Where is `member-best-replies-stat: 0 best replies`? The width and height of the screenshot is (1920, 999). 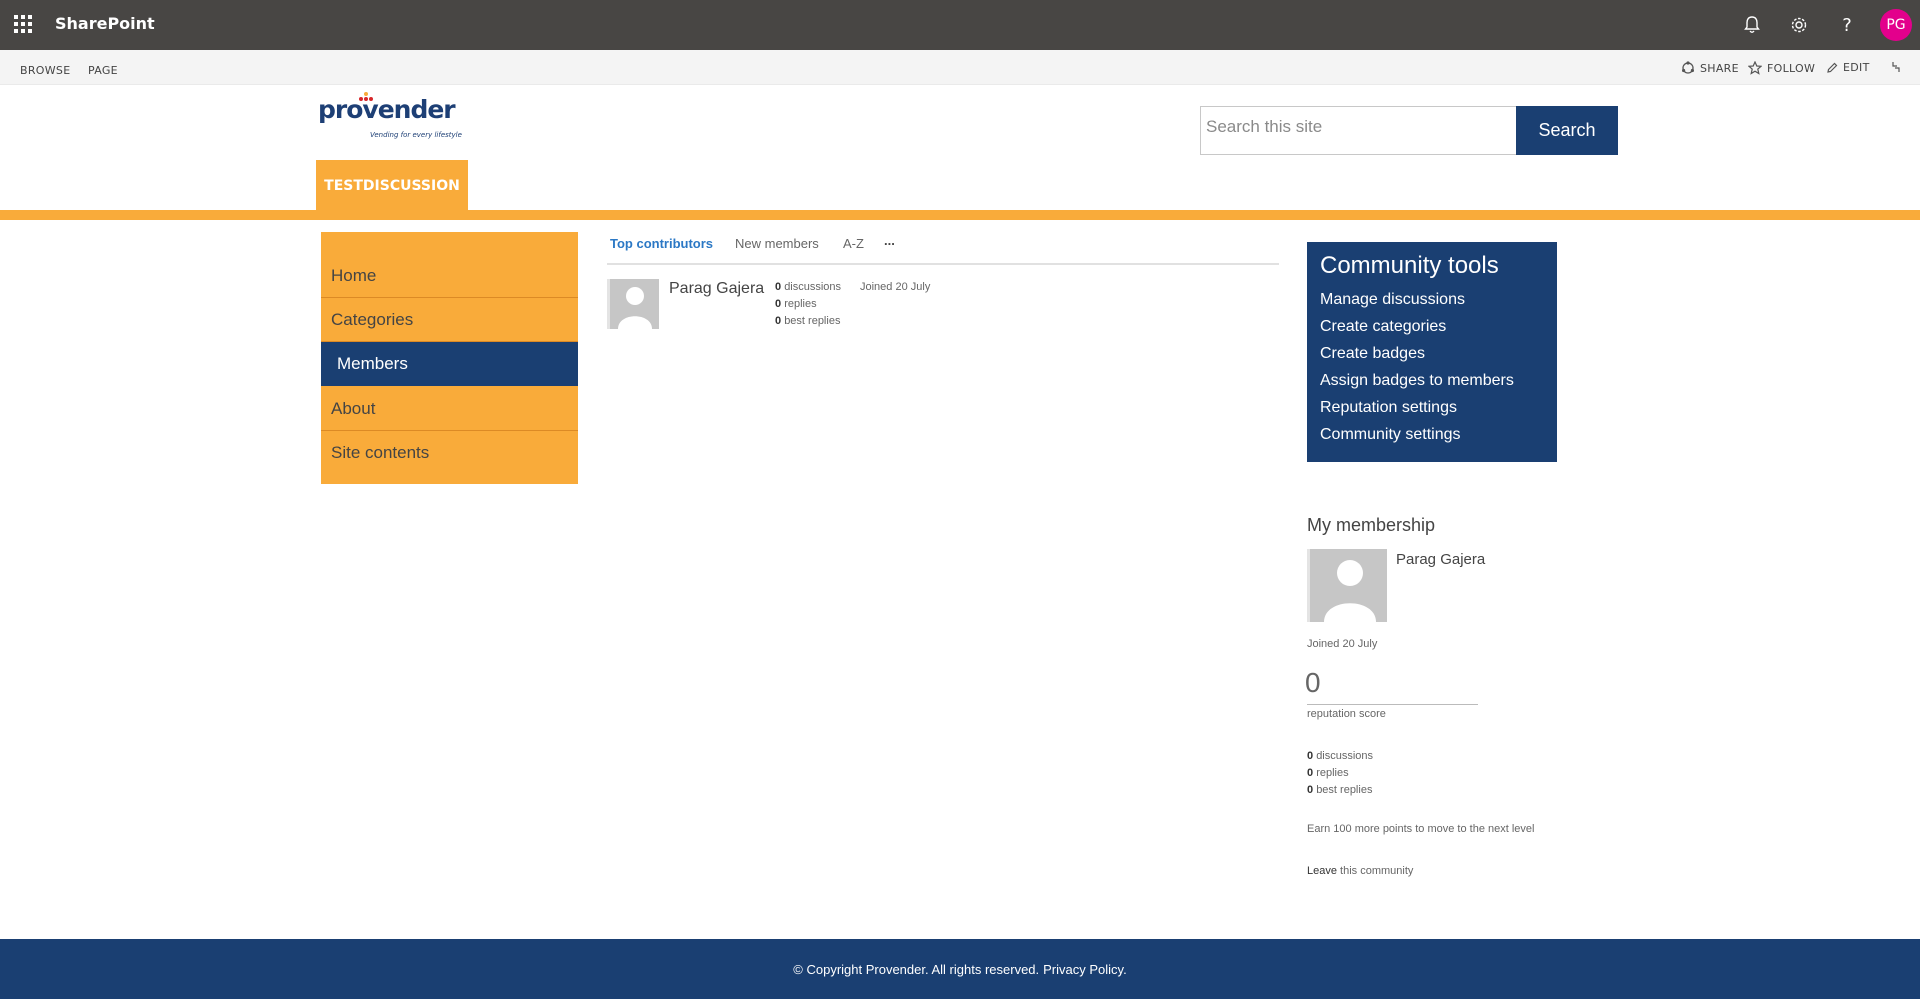 member-best-replies-stat: 0 best replies is located at coordinates (808, 321).